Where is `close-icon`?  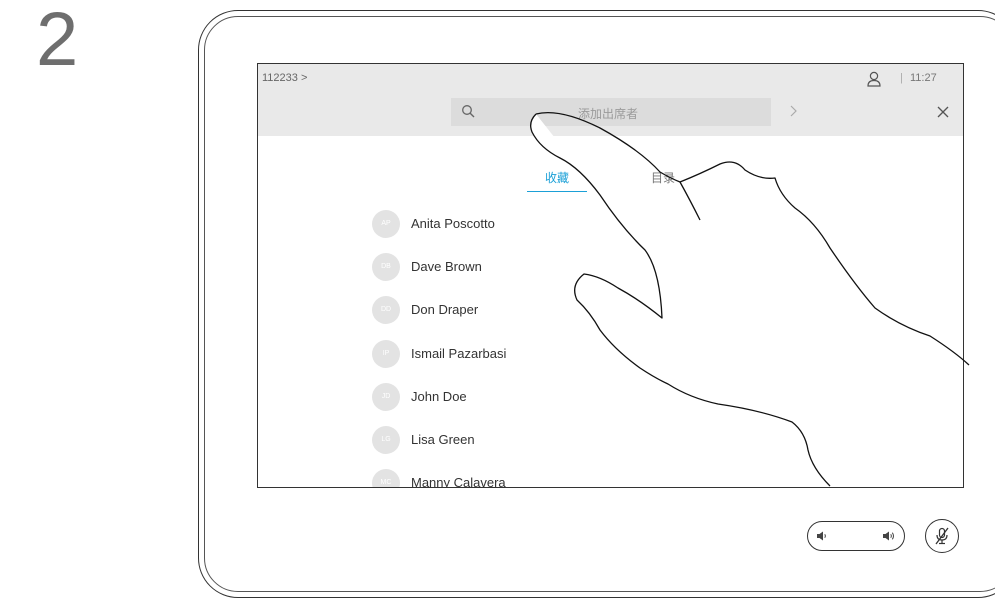 close-icon is located at coordinates (943, 112).